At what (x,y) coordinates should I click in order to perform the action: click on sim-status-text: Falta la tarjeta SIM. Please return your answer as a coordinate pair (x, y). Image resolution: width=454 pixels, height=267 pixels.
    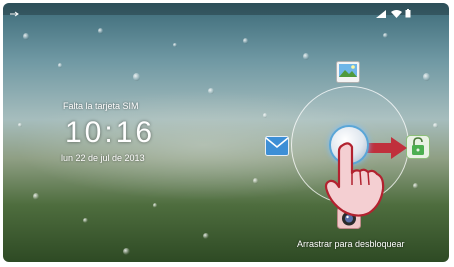
    Looking at the image, I should click on (101, 106).